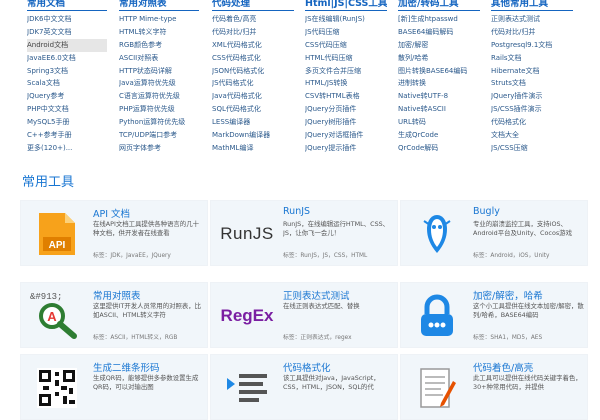 The image size is (600, 420). Describe the element at coordinates (439, 148) in the screenshot. I see `directory-link: QrCode解码` at that location.